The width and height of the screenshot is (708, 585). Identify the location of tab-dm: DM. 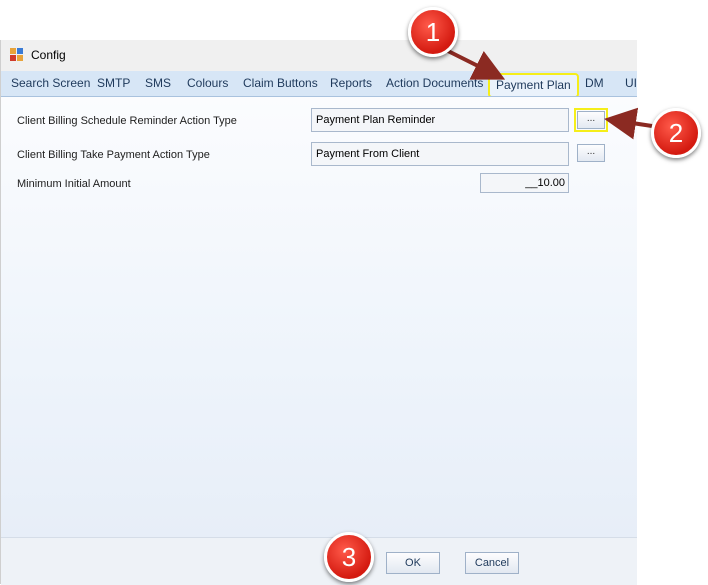
(594, 83).